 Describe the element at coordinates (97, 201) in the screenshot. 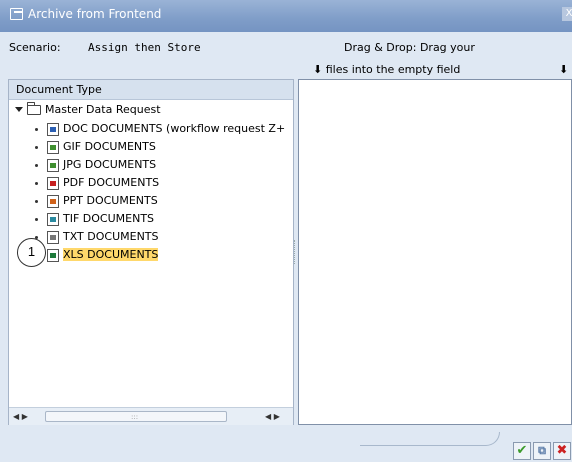

I see `tree-item-ppt-documents: PPT DOCUMENTS` at that location.